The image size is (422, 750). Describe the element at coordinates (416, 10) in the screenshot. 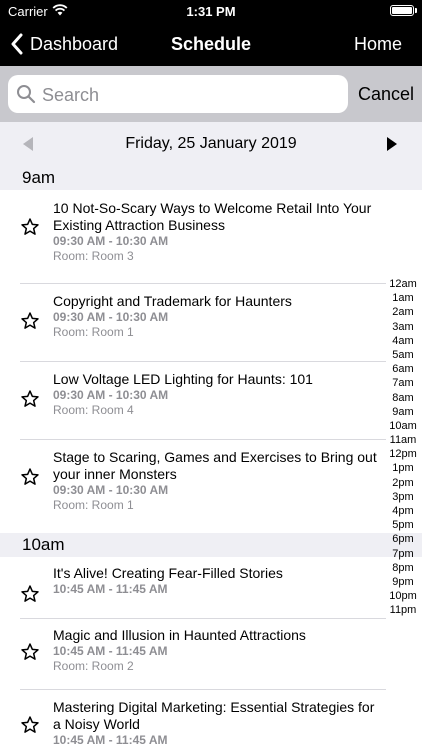

I see `battery-tip` at that location.